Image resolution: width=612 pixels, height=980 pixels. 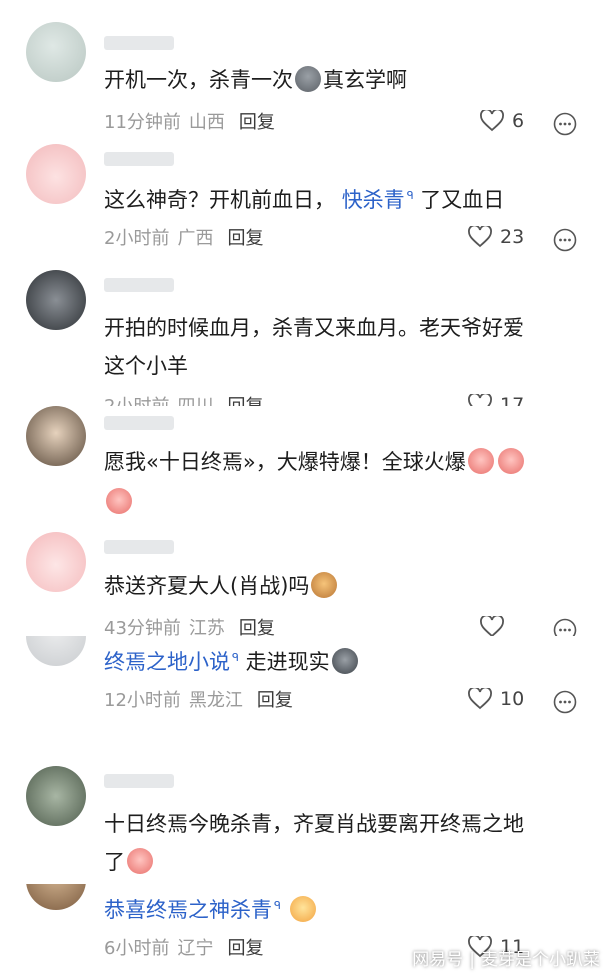 I want to click on like-button: 10, so click(x=496, y=699).